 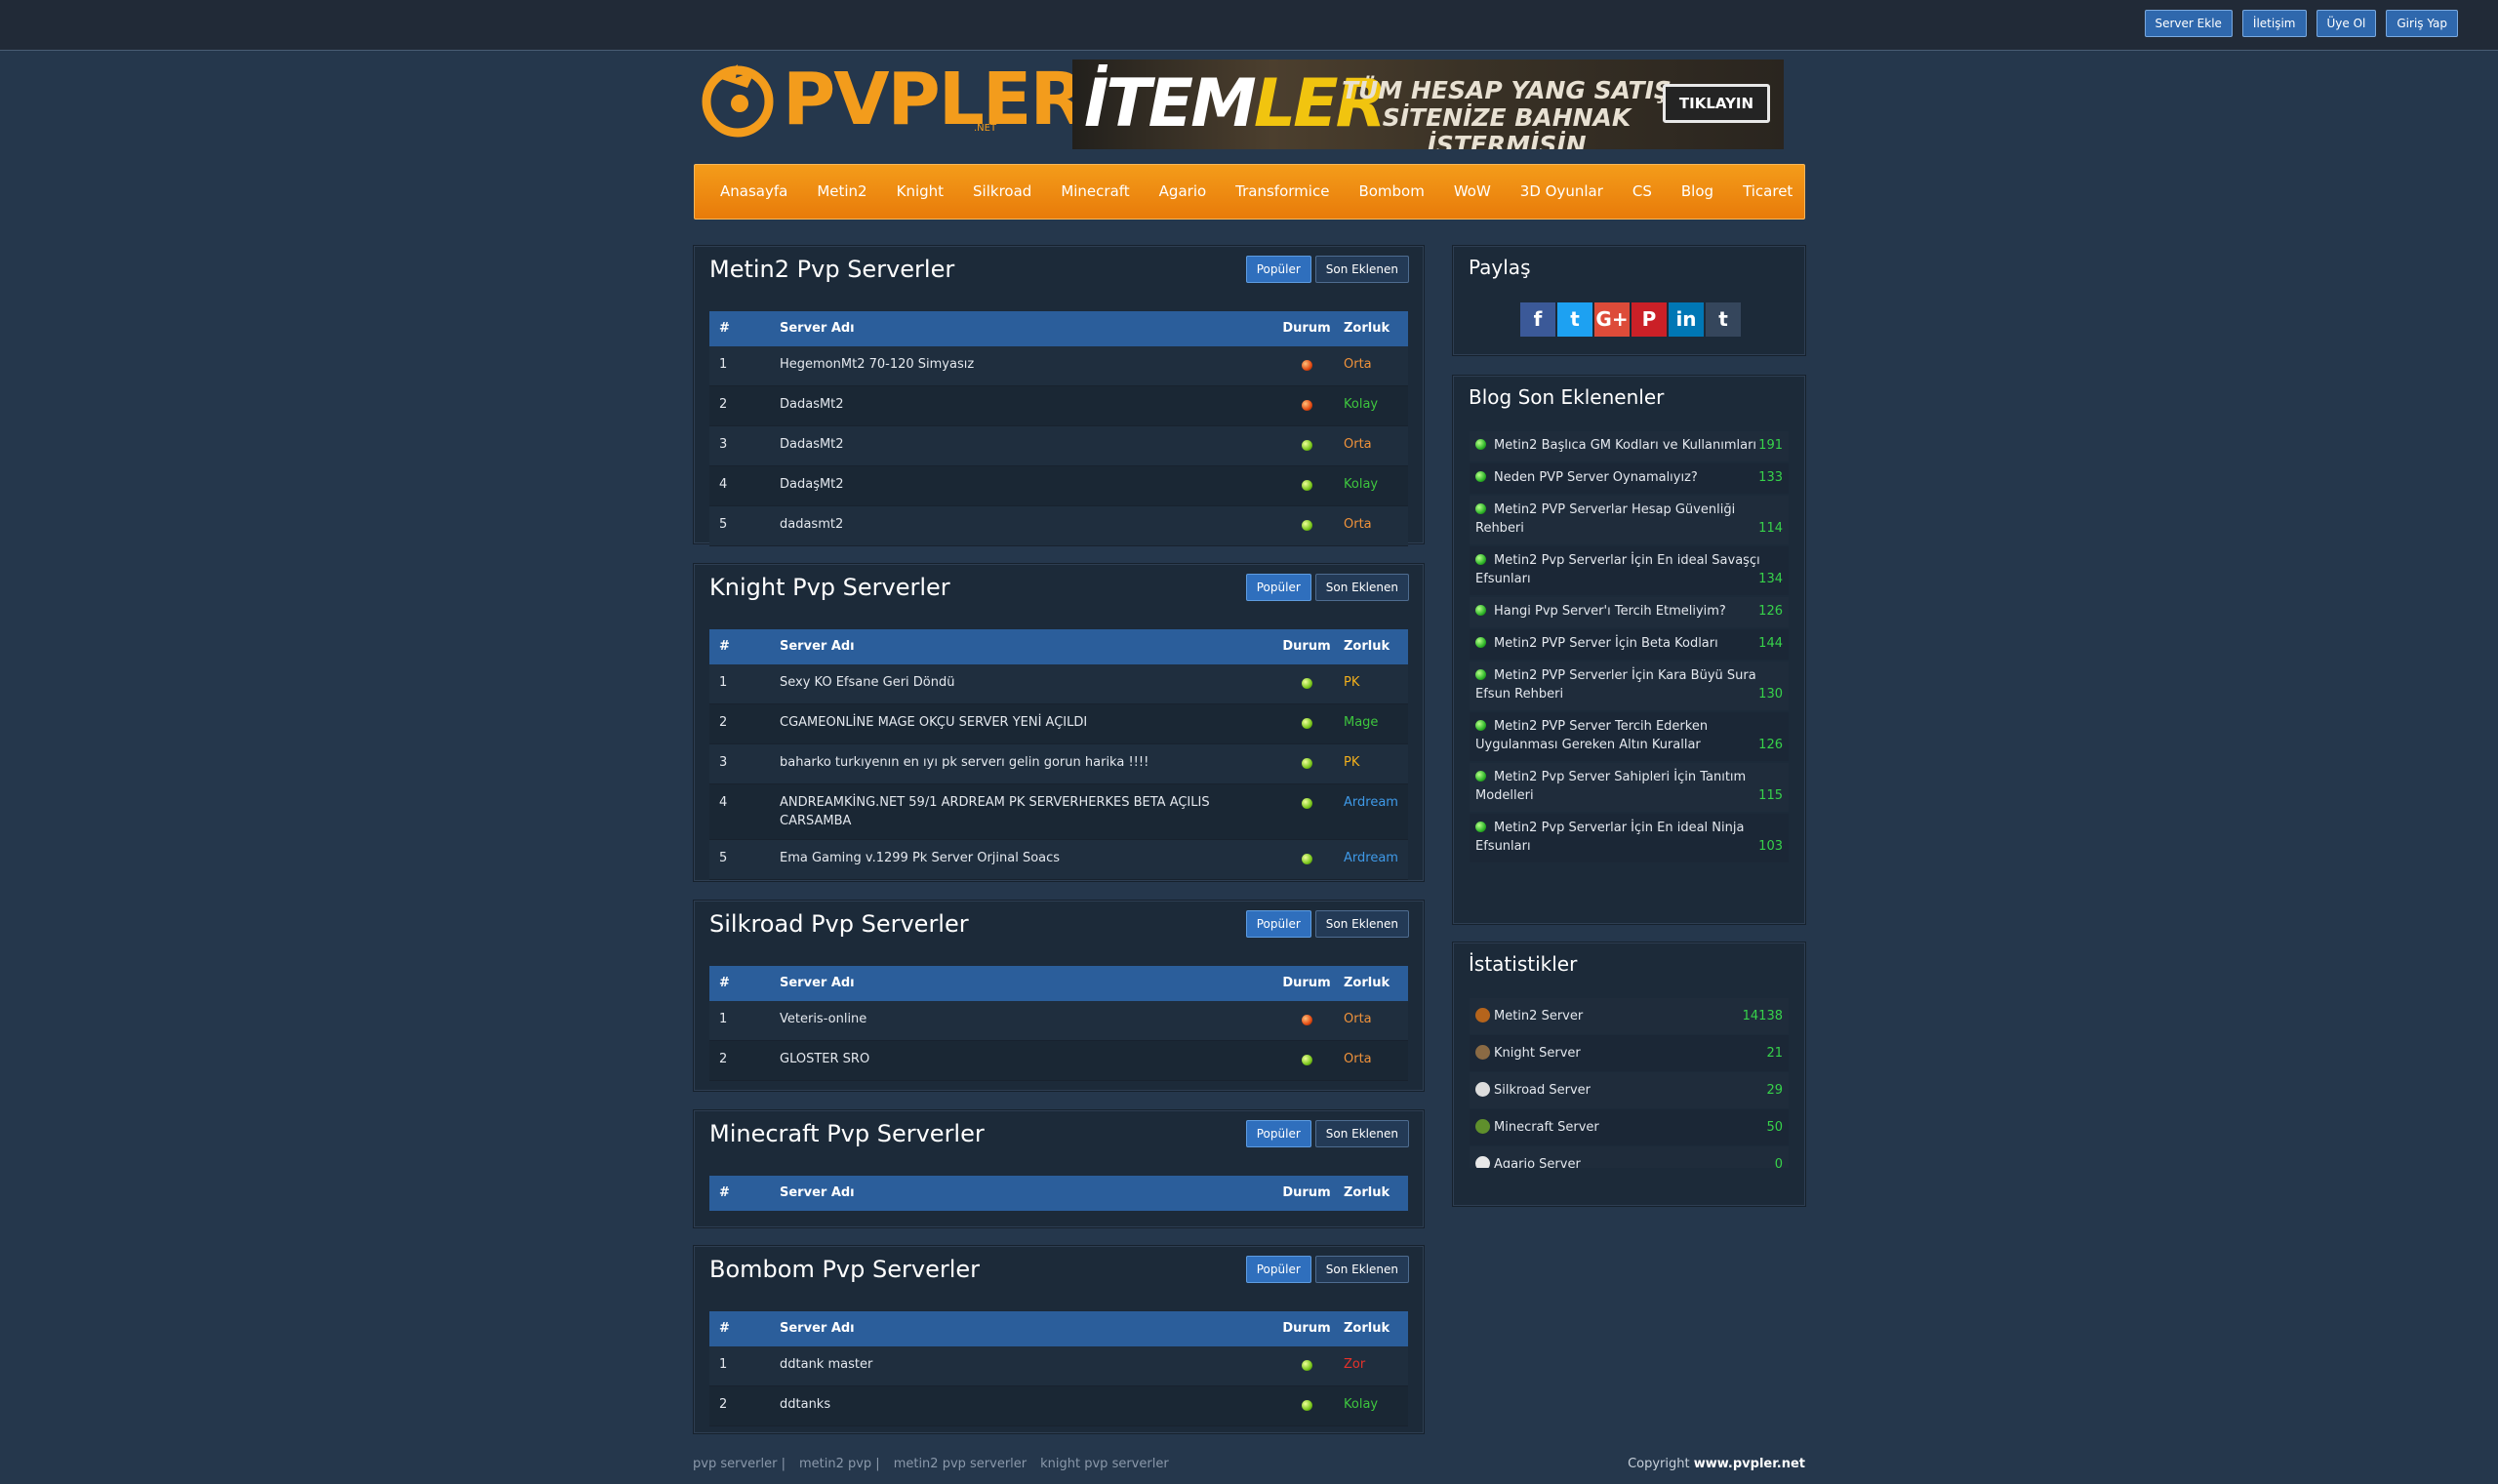 What do you see at coordinates (1686, 319) in the screenshot?
I see `linkedin-icon: in` at bounding box center [1686, 319].